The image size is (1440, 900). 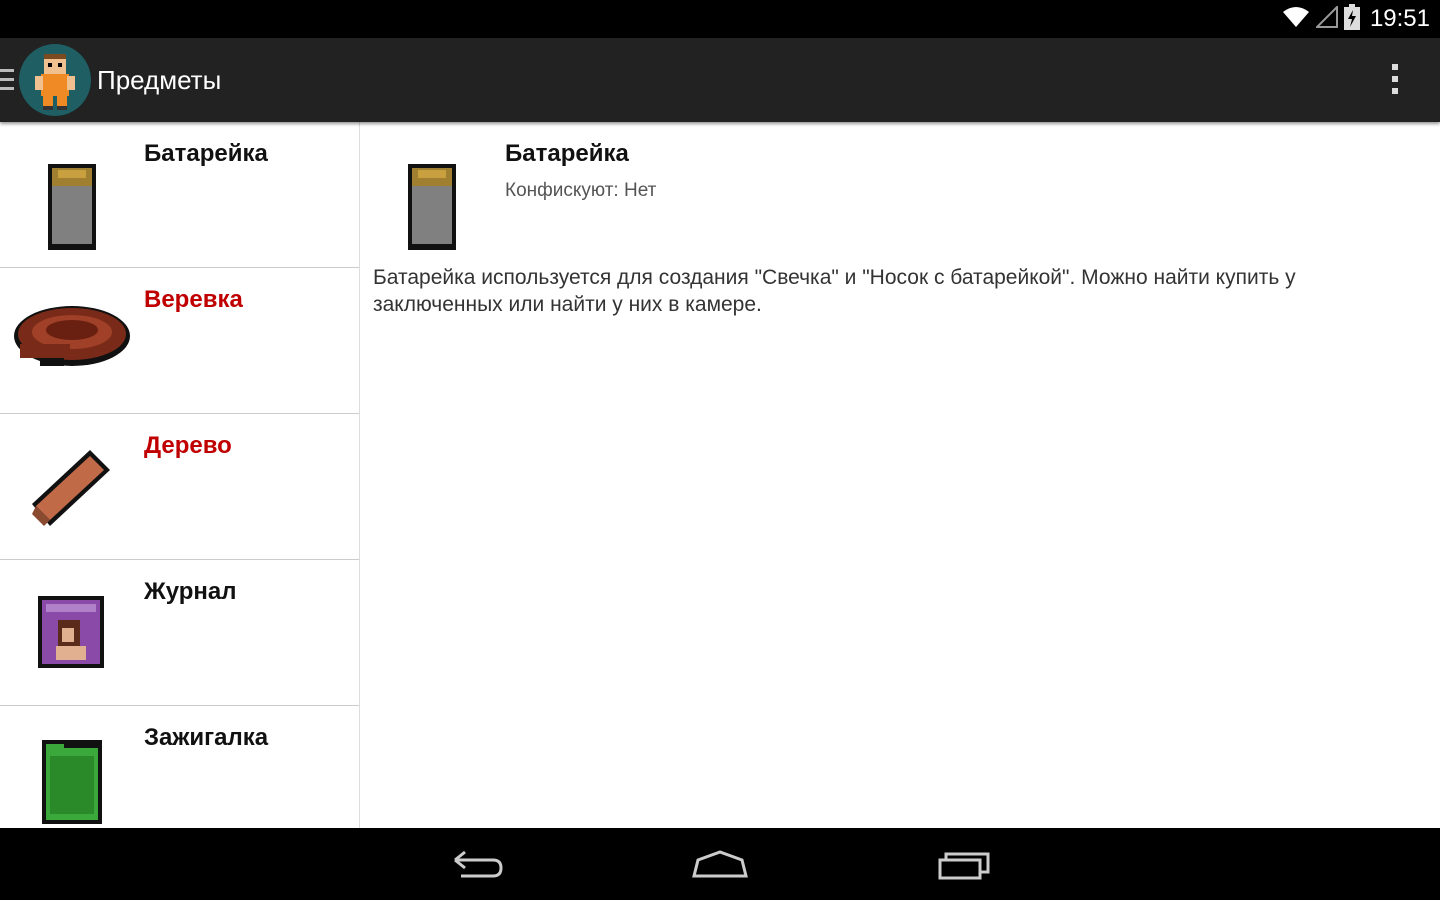 What do you see at coordinates (179, 633) in the screenshot?
I see `list-item-magazine: Журнал` at bounding box center [179, 633].